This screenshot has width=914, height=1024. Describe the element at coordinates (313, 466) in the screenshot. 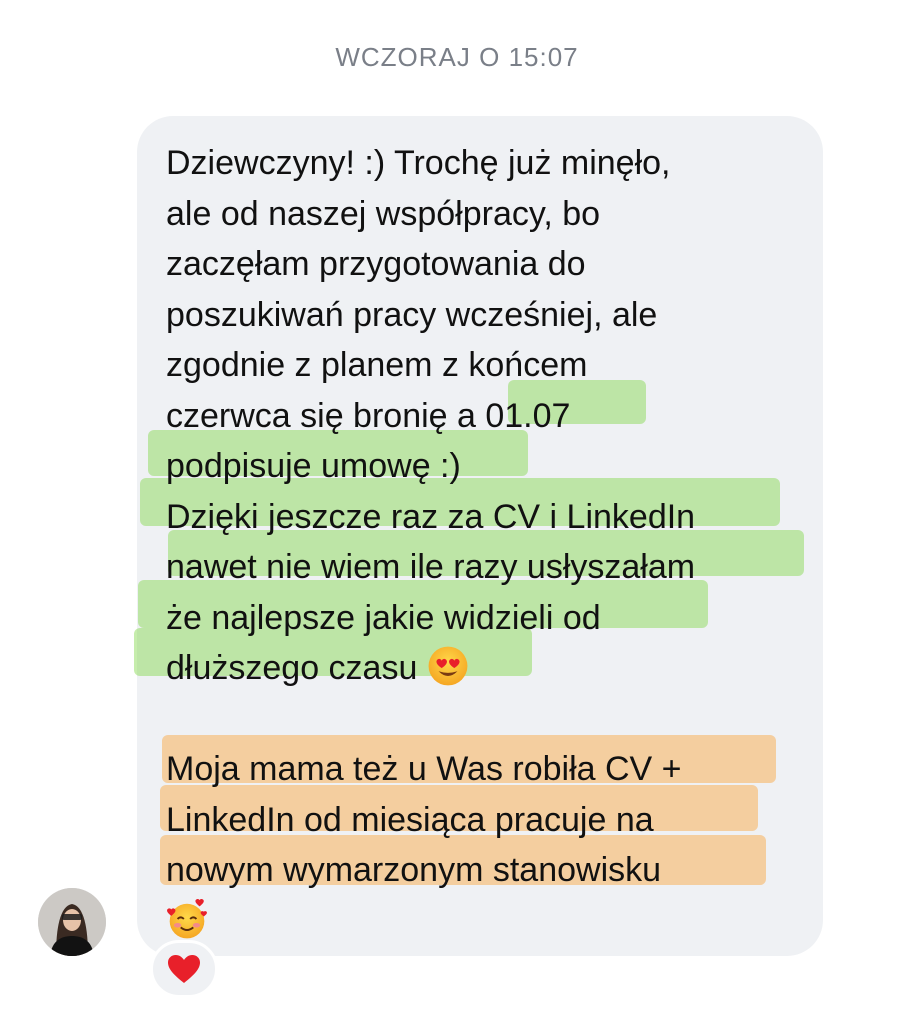

I see `message-line: podpisuje umowę :)` at that location.